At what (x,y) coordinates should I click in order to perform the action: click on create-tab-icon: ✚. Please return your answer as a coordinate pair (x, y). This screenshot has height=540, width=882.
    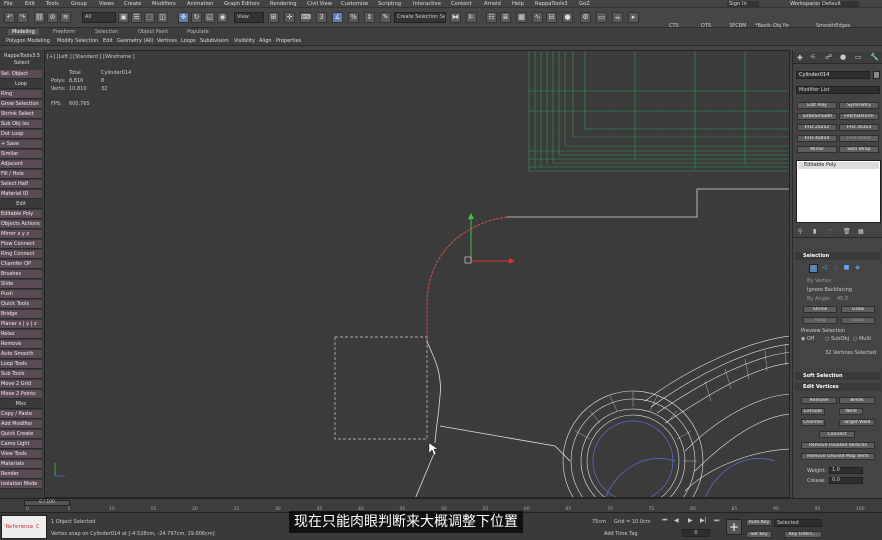
    Looking at the image, I should click on (800, 58).